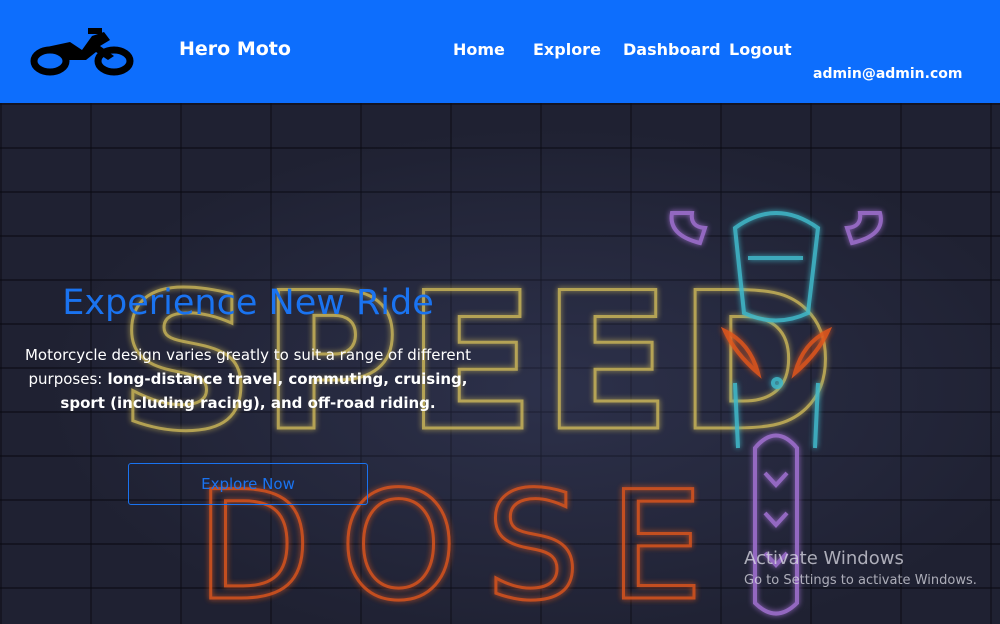  Describe the element at coordinates (888, 74) in the screenshot. I see `user-email: admin@admin.com` at that location.